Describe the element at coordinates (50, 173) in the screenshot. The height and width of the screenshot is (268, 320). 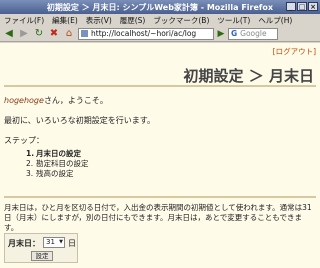
I see `step-item: 3. 残高の設定` at that location.